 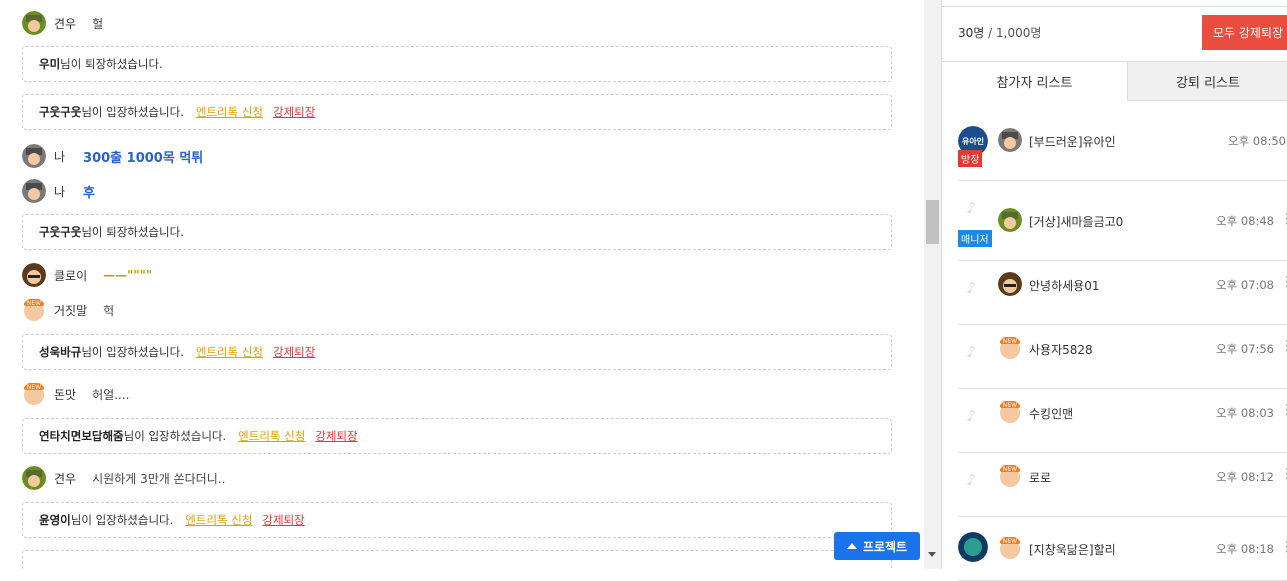 What do you see at coordinates (457, 64) in the screenshot?
I see `system-notice: 우미 님이 퇴장하셨습니다.` at bounding box center [457, 64].